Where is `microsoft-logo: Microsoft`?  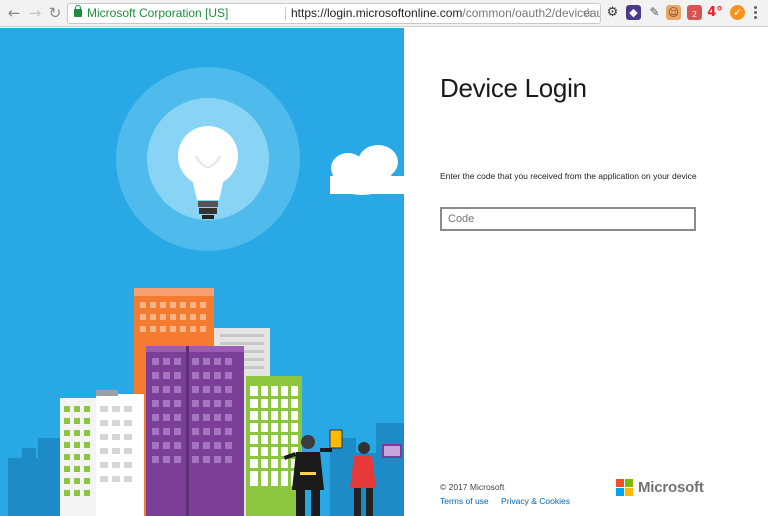
microsoft-logo: Microsoft is located at coordinates (660, 487).